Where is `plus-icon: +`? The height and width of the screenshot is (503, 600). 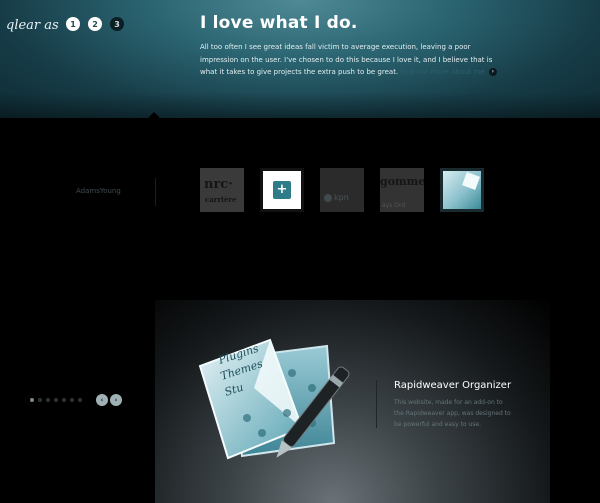
plus-icon: + is located at coordinates (282, 190).